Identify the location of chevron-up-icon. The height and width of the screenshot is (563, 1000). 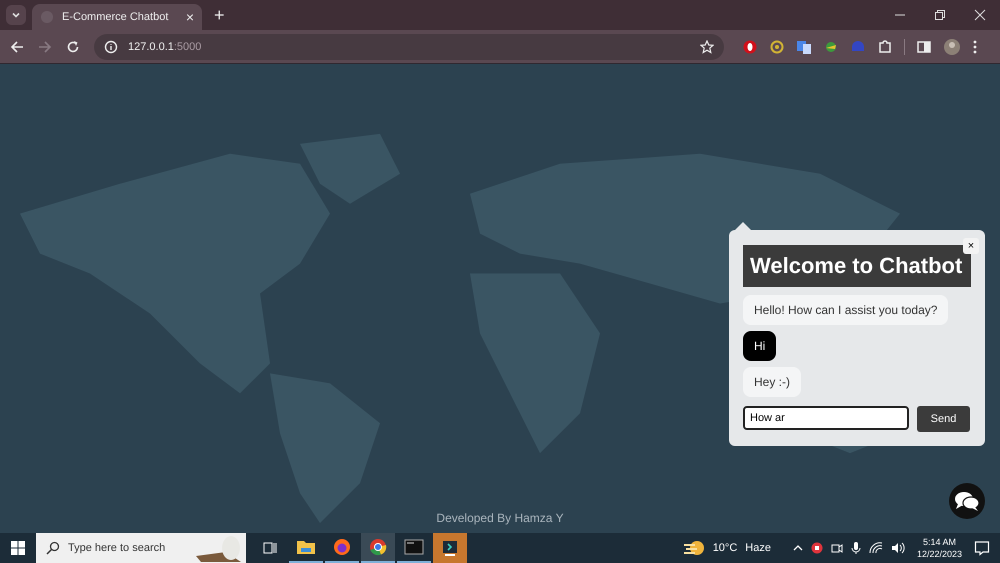
(797, 548).